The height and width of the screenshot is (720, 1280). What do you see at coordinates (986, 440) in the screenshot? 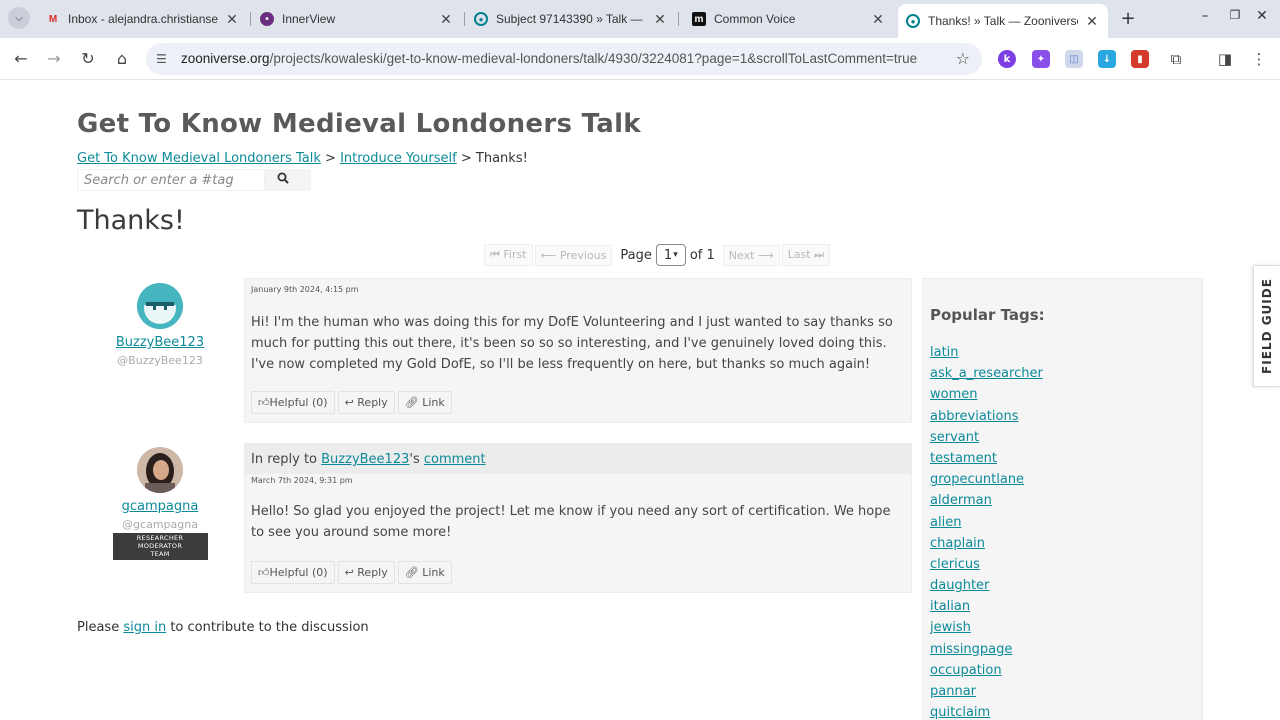
I see `list-item: servant` at bounding box center [986, 440].